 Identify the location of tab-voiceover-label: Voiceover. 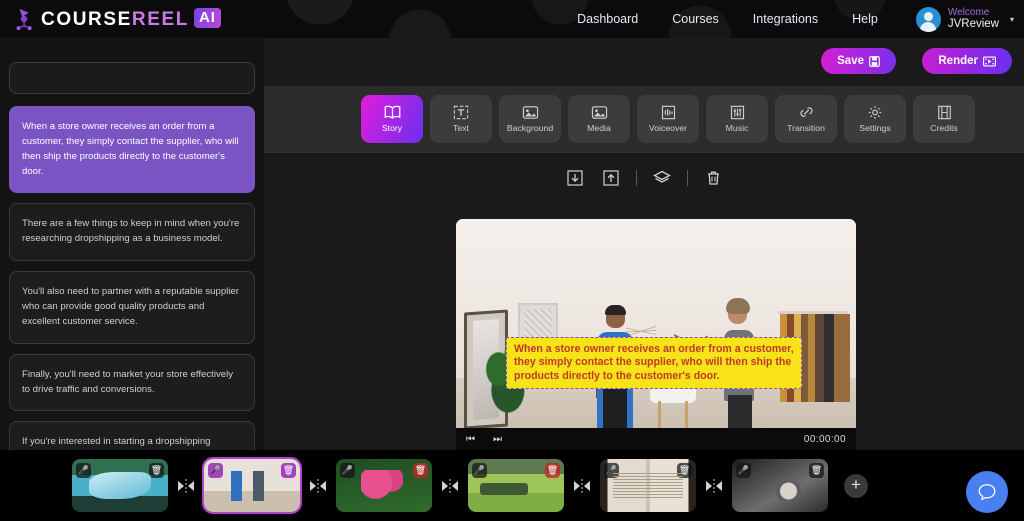
(668, 128).